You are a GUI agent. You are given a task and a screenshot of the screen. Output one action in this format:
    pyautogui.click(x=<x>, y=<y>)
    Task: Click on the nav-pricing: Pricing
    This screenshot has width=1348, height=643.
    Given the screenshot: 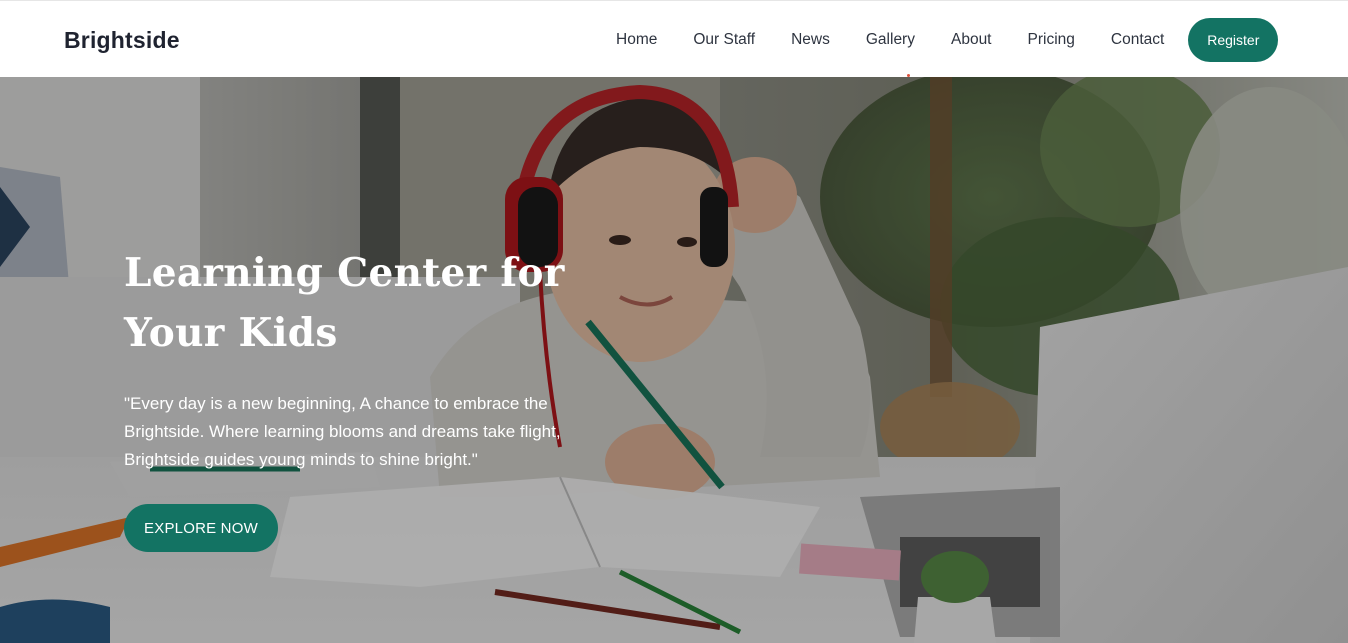 What is the action you would take?
    pyautogui.click(x=1051, y=39)
    